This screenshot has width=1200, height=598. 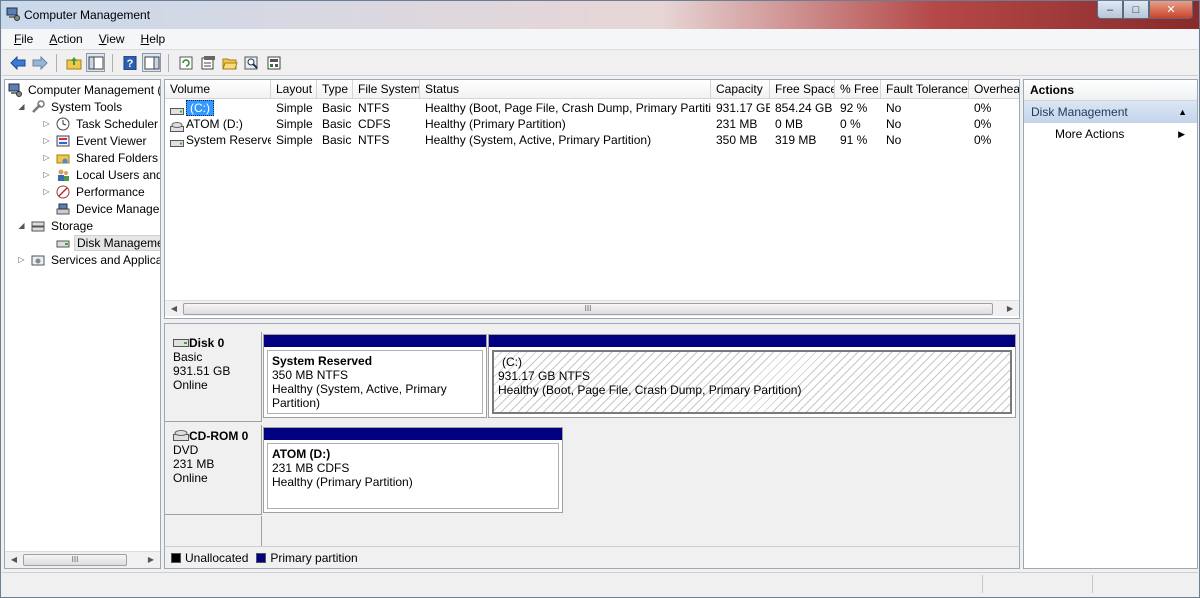 What do you see at coordinates (335, 89) in the screenshot?
I see `column-header-type: Type` at bounding box center [335, 89].